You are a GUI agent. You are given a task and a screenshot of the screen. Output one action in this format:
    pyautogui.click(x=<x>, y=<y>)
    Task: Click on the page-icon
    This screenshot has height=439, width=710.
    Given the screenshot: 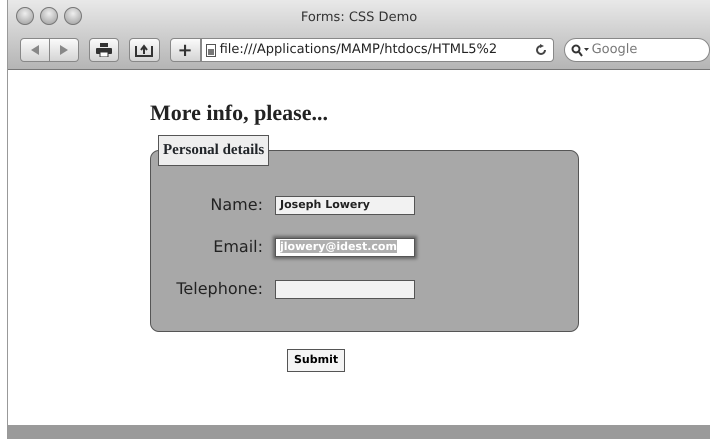 What is the action you would take?
    pyautogui.click(x=211, y=50)
    